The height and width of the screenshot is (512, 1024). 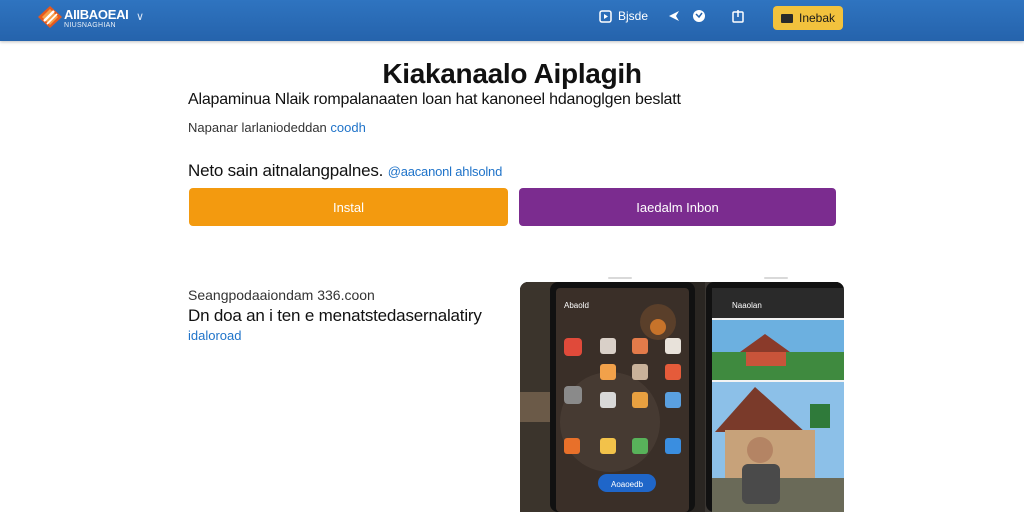 What do you see at coordinates (96, 14) in the screenshot?
I see `brand-title: AIIBAOEAI` at bounding box center [96, 14].